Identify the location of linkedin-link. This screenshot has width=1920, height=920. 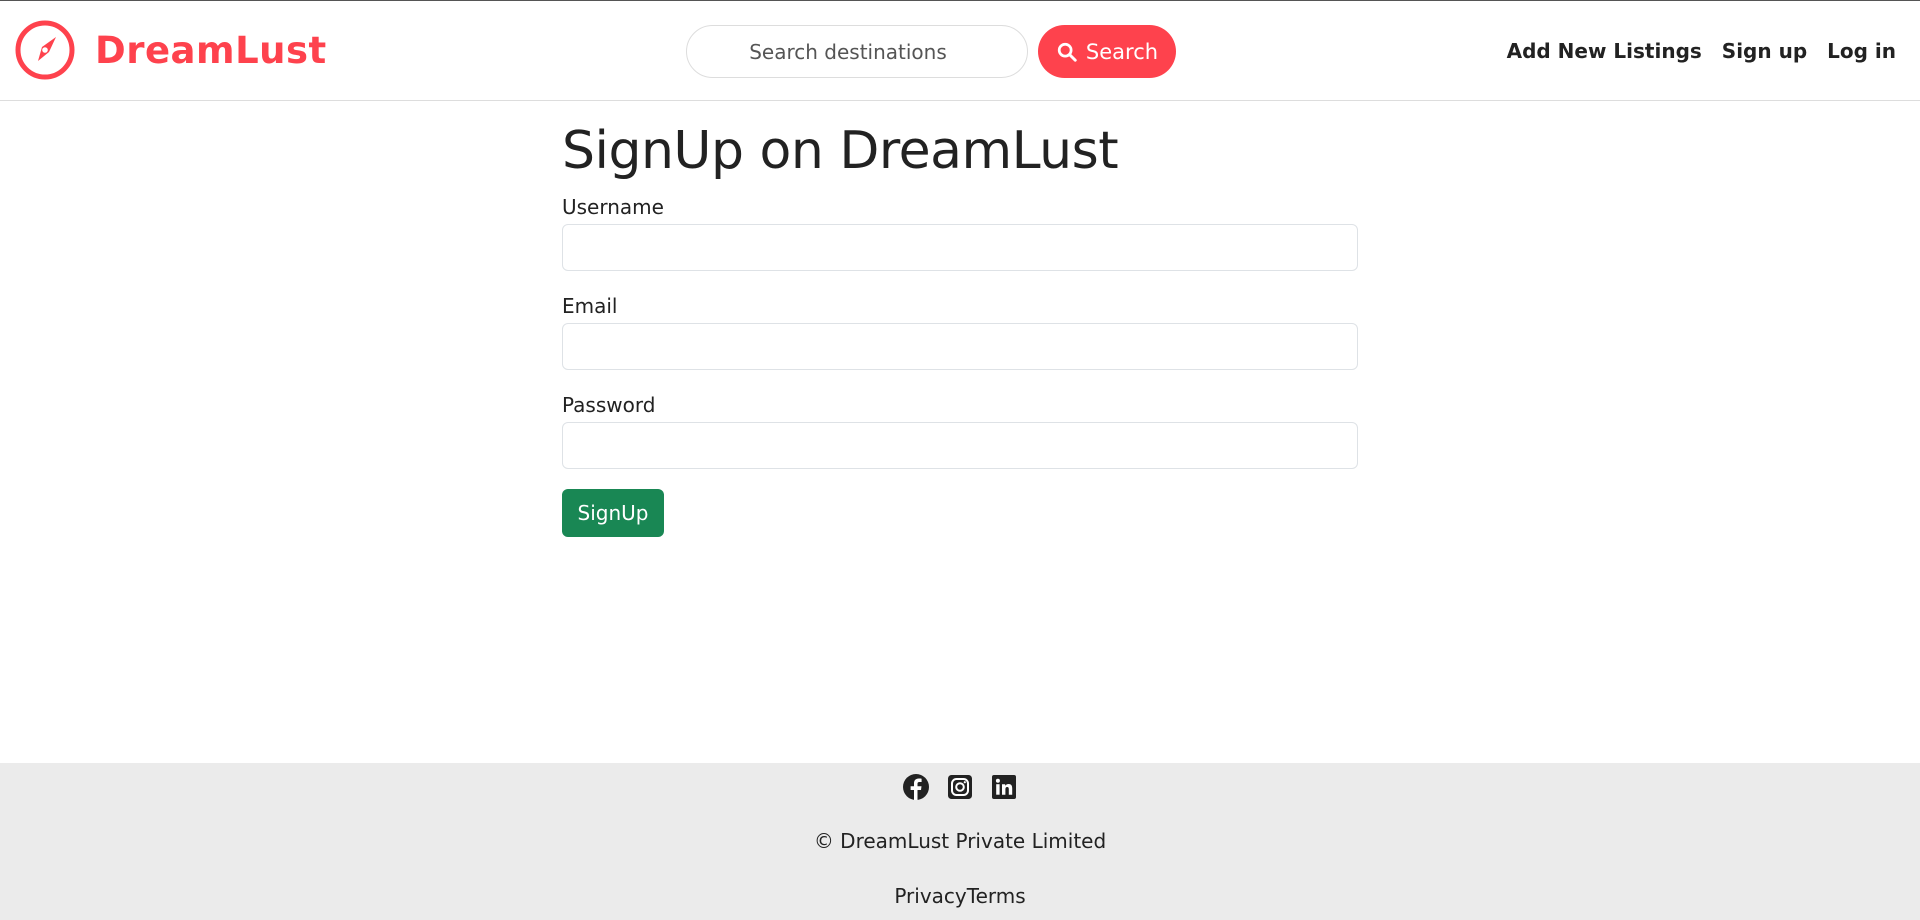
(1004, 787).